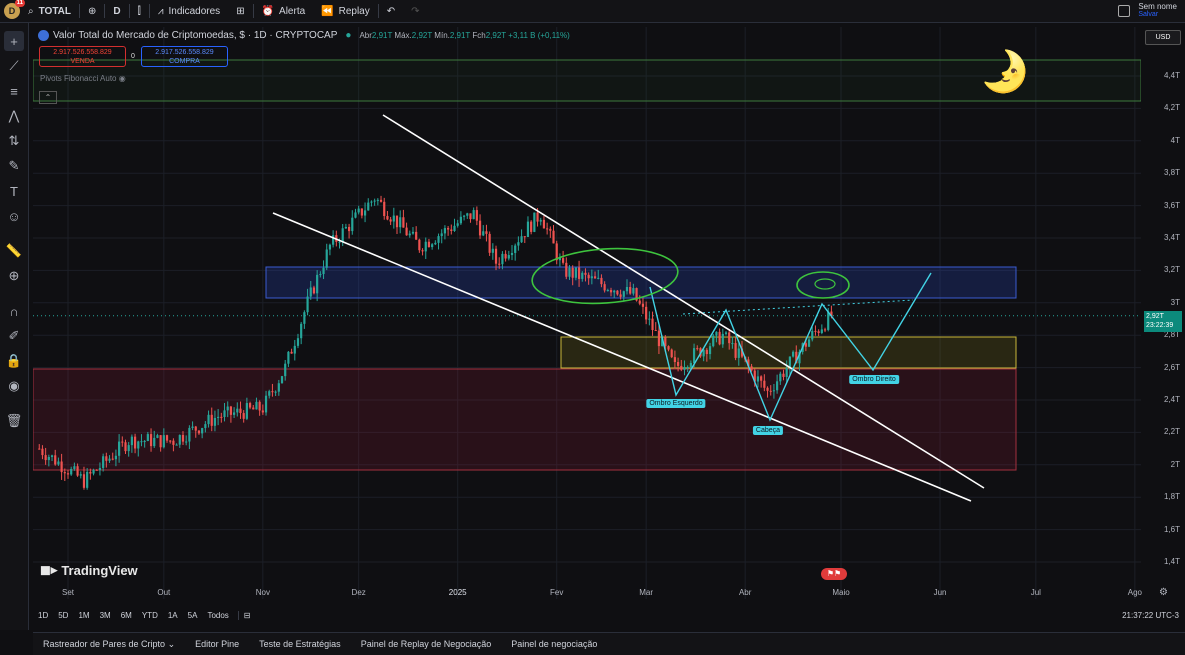  I want to click on fib-icon: ≡, so click(14, 91).